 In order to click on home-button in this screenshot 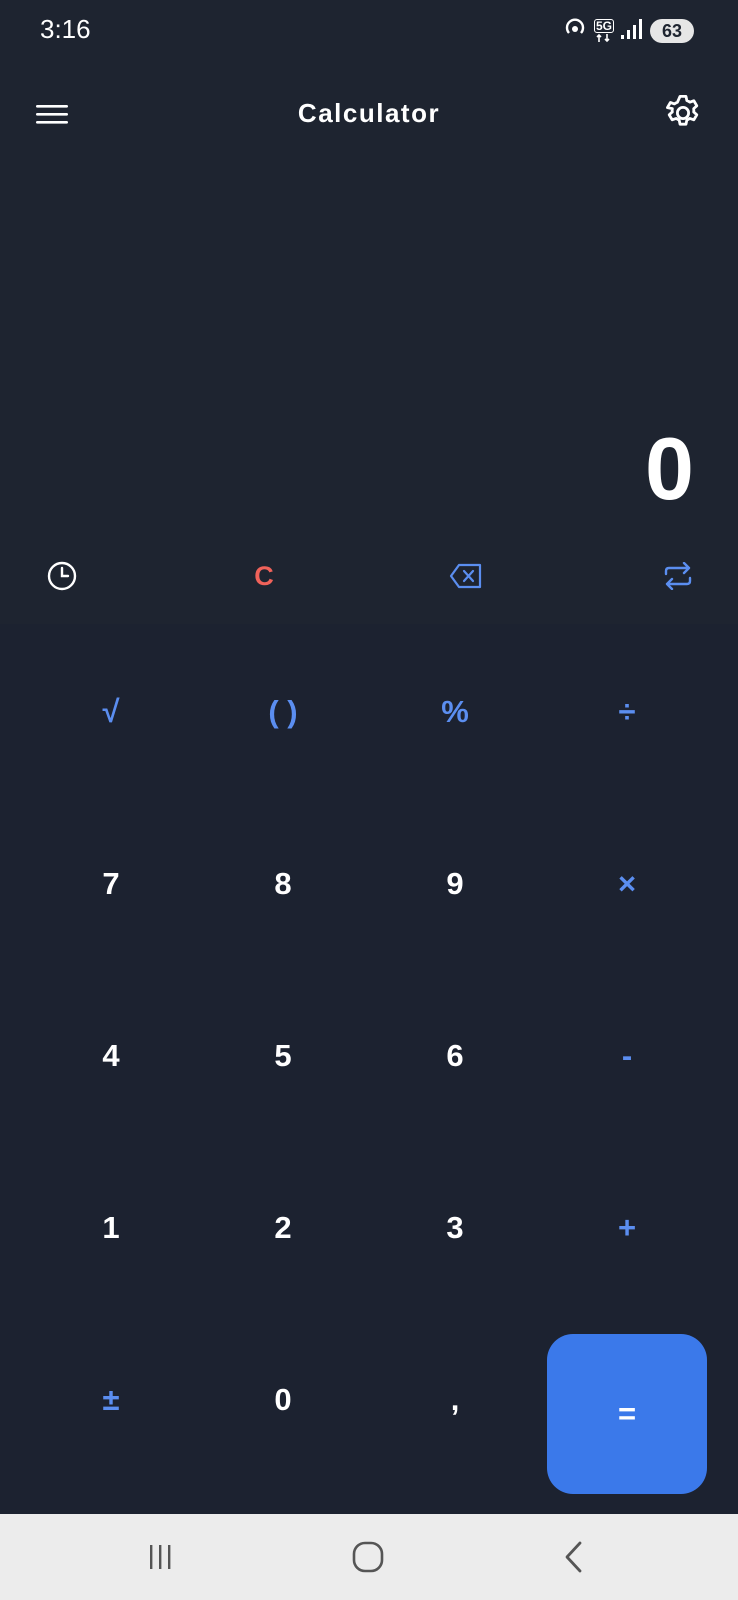, I will do `click(368, 1557)`.